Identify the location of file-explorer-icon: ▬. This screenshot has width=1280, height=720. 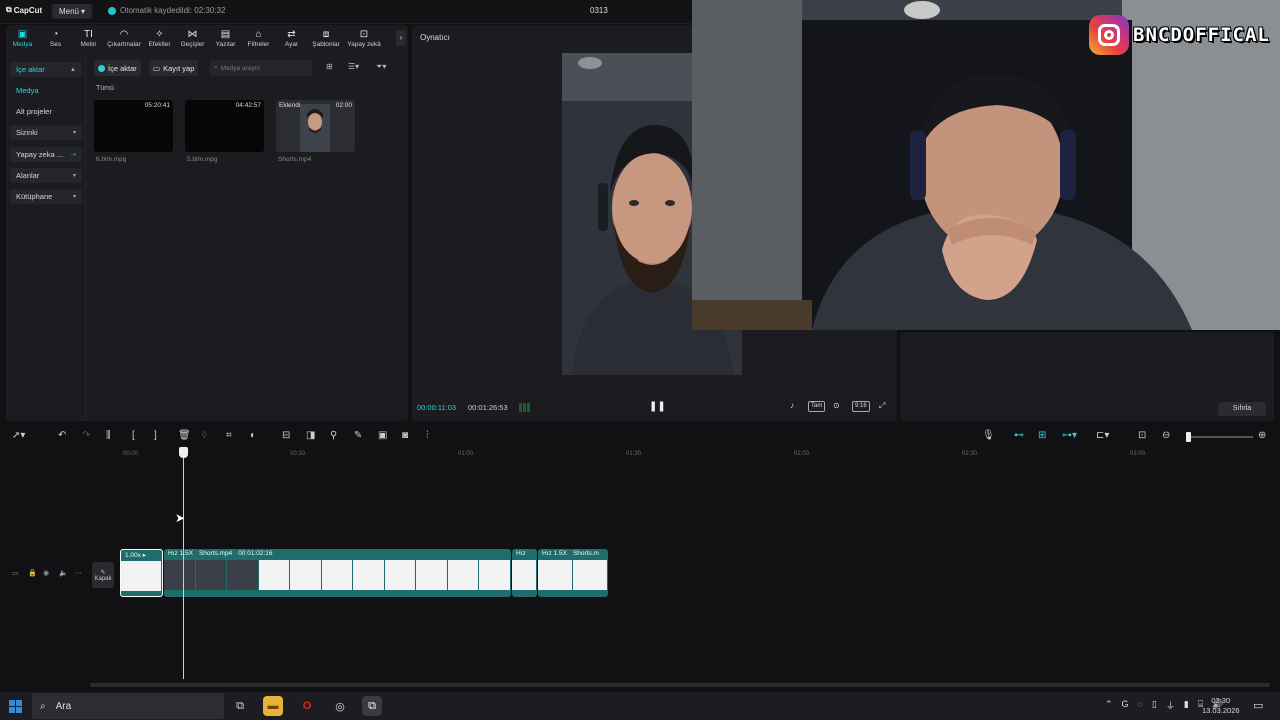
(273, 706).